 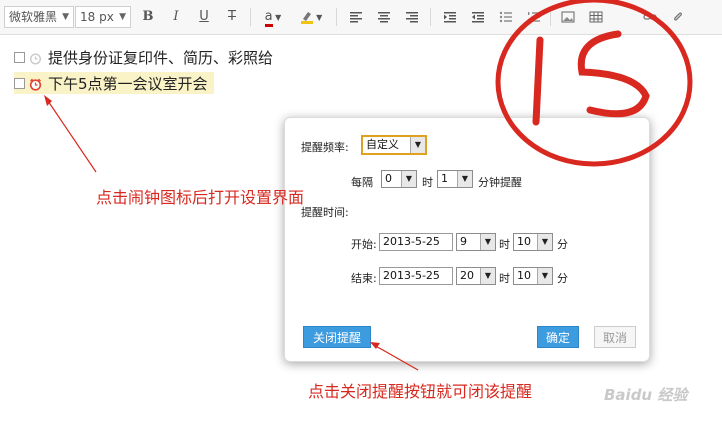 I want to click on arrow-to-clock, so click(x=71, y=135).